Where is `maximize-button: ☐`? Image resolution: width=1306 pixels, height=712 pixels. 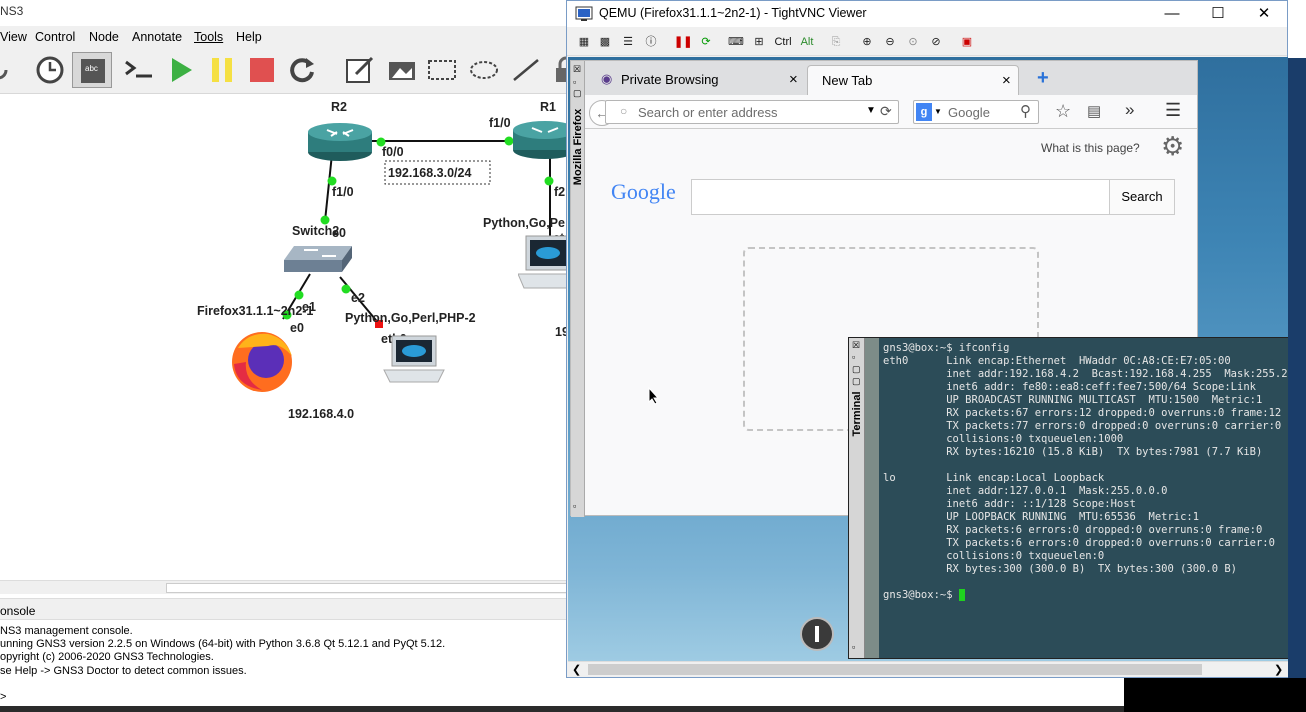 maximize-button: ☐ is located at coordinates (1218, 14).